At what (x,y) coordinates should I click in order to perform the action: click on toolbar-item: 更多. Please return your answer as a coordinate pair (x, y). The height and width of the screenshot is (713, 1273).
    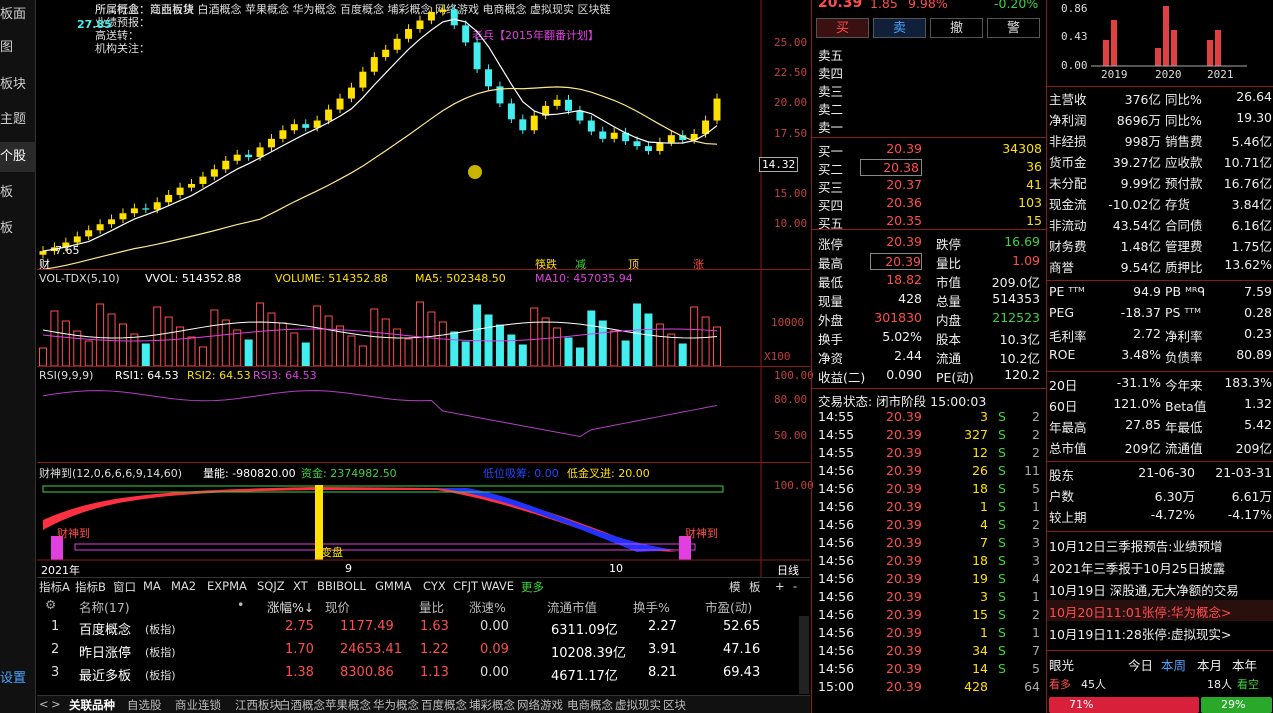
    Looking at the image, I should click on (532, 587).